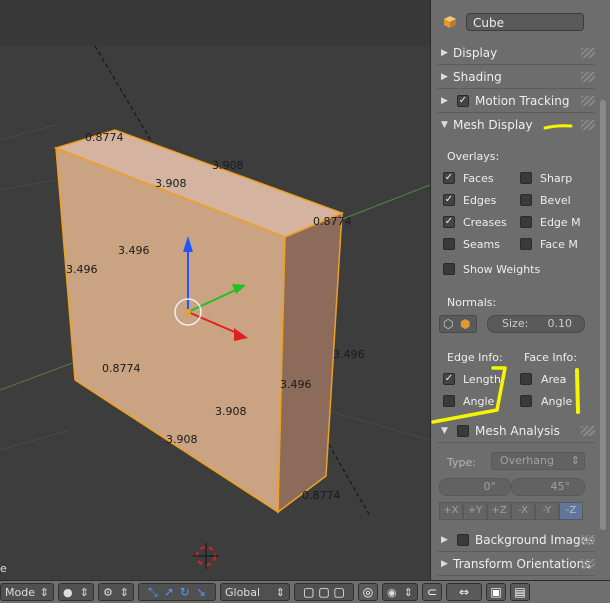 The image size is (610, 603). I want to click on axis-button-pos-y: +Y, so click(475, 511).